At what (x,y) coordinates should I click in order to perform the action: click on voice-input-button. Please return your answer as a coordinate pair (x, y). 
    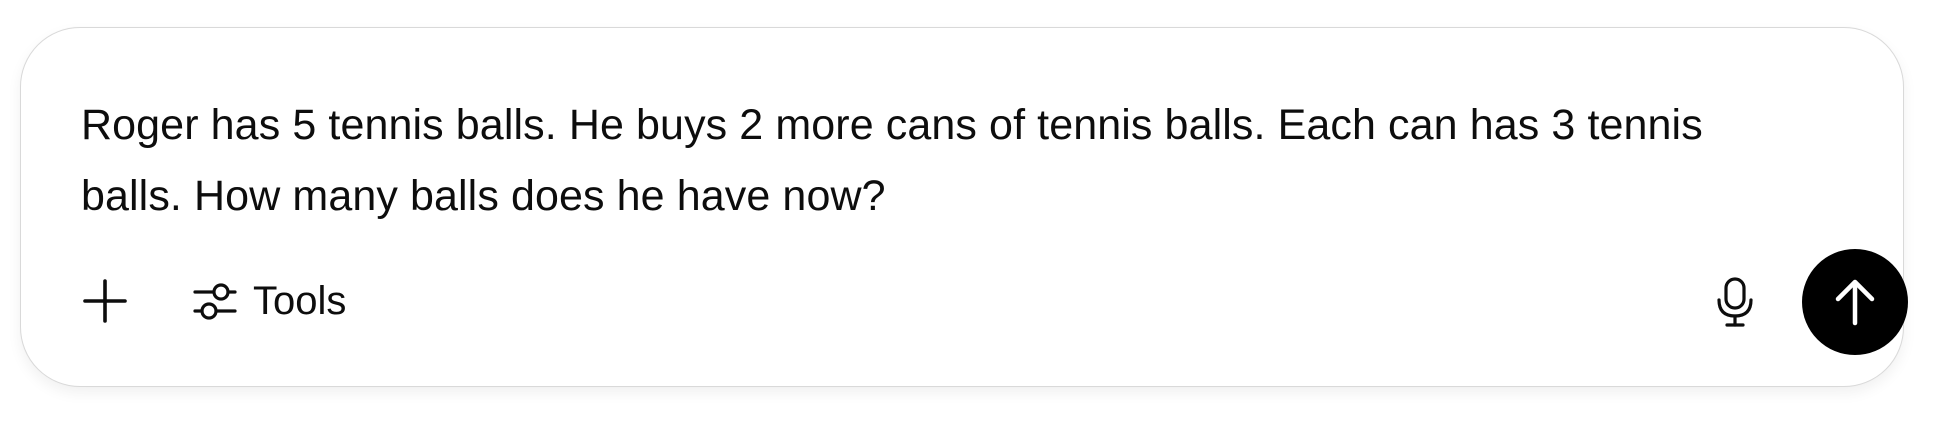
    Looking at the image, I should click on (1735, 302).